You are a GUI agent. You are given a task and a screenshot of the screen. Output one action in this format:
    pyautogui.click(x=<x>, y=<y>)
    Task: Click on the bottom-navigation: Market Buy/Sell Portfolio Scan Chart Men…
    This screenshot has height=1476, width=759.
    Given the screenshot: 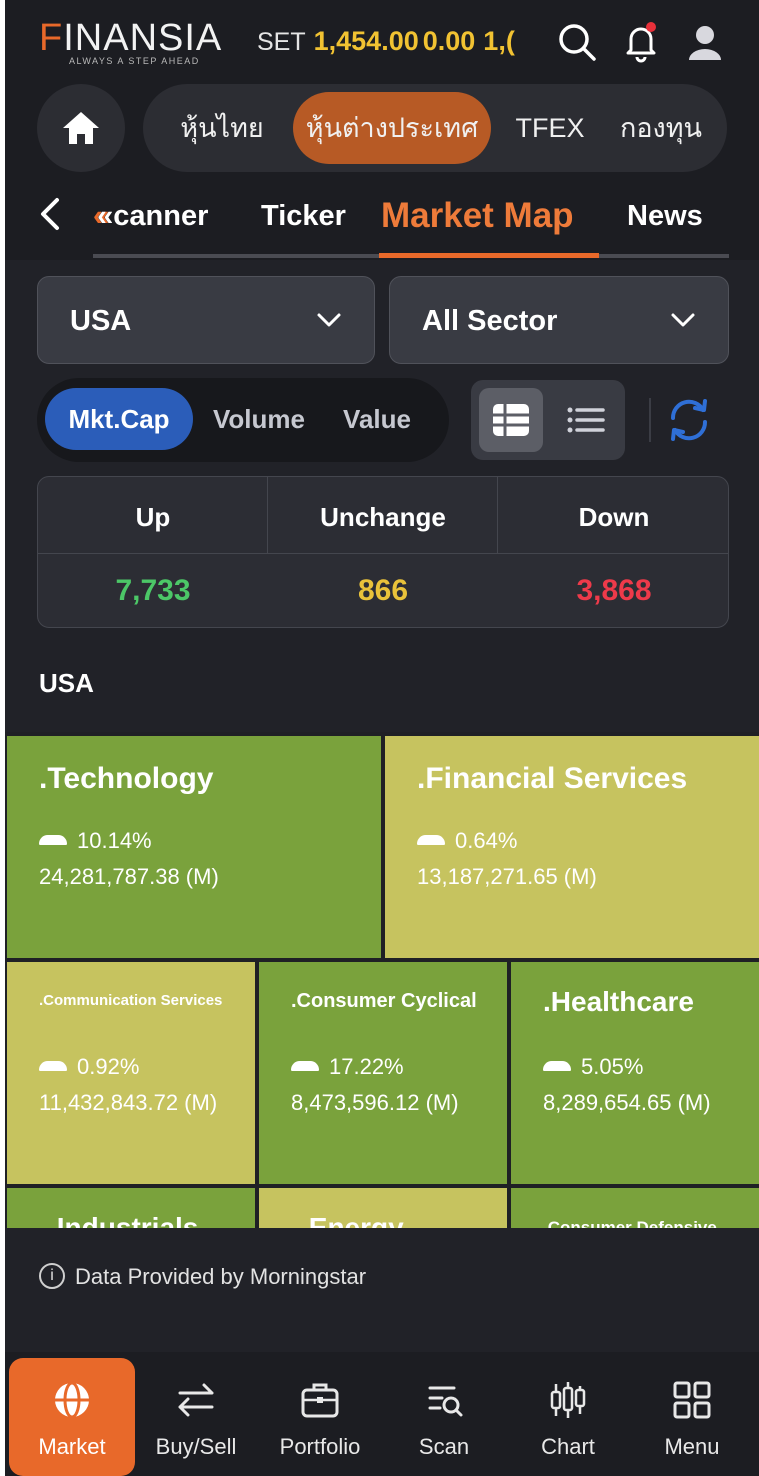 What is the action you would take?
    pyautogui.click(x=382, y=1414)
    